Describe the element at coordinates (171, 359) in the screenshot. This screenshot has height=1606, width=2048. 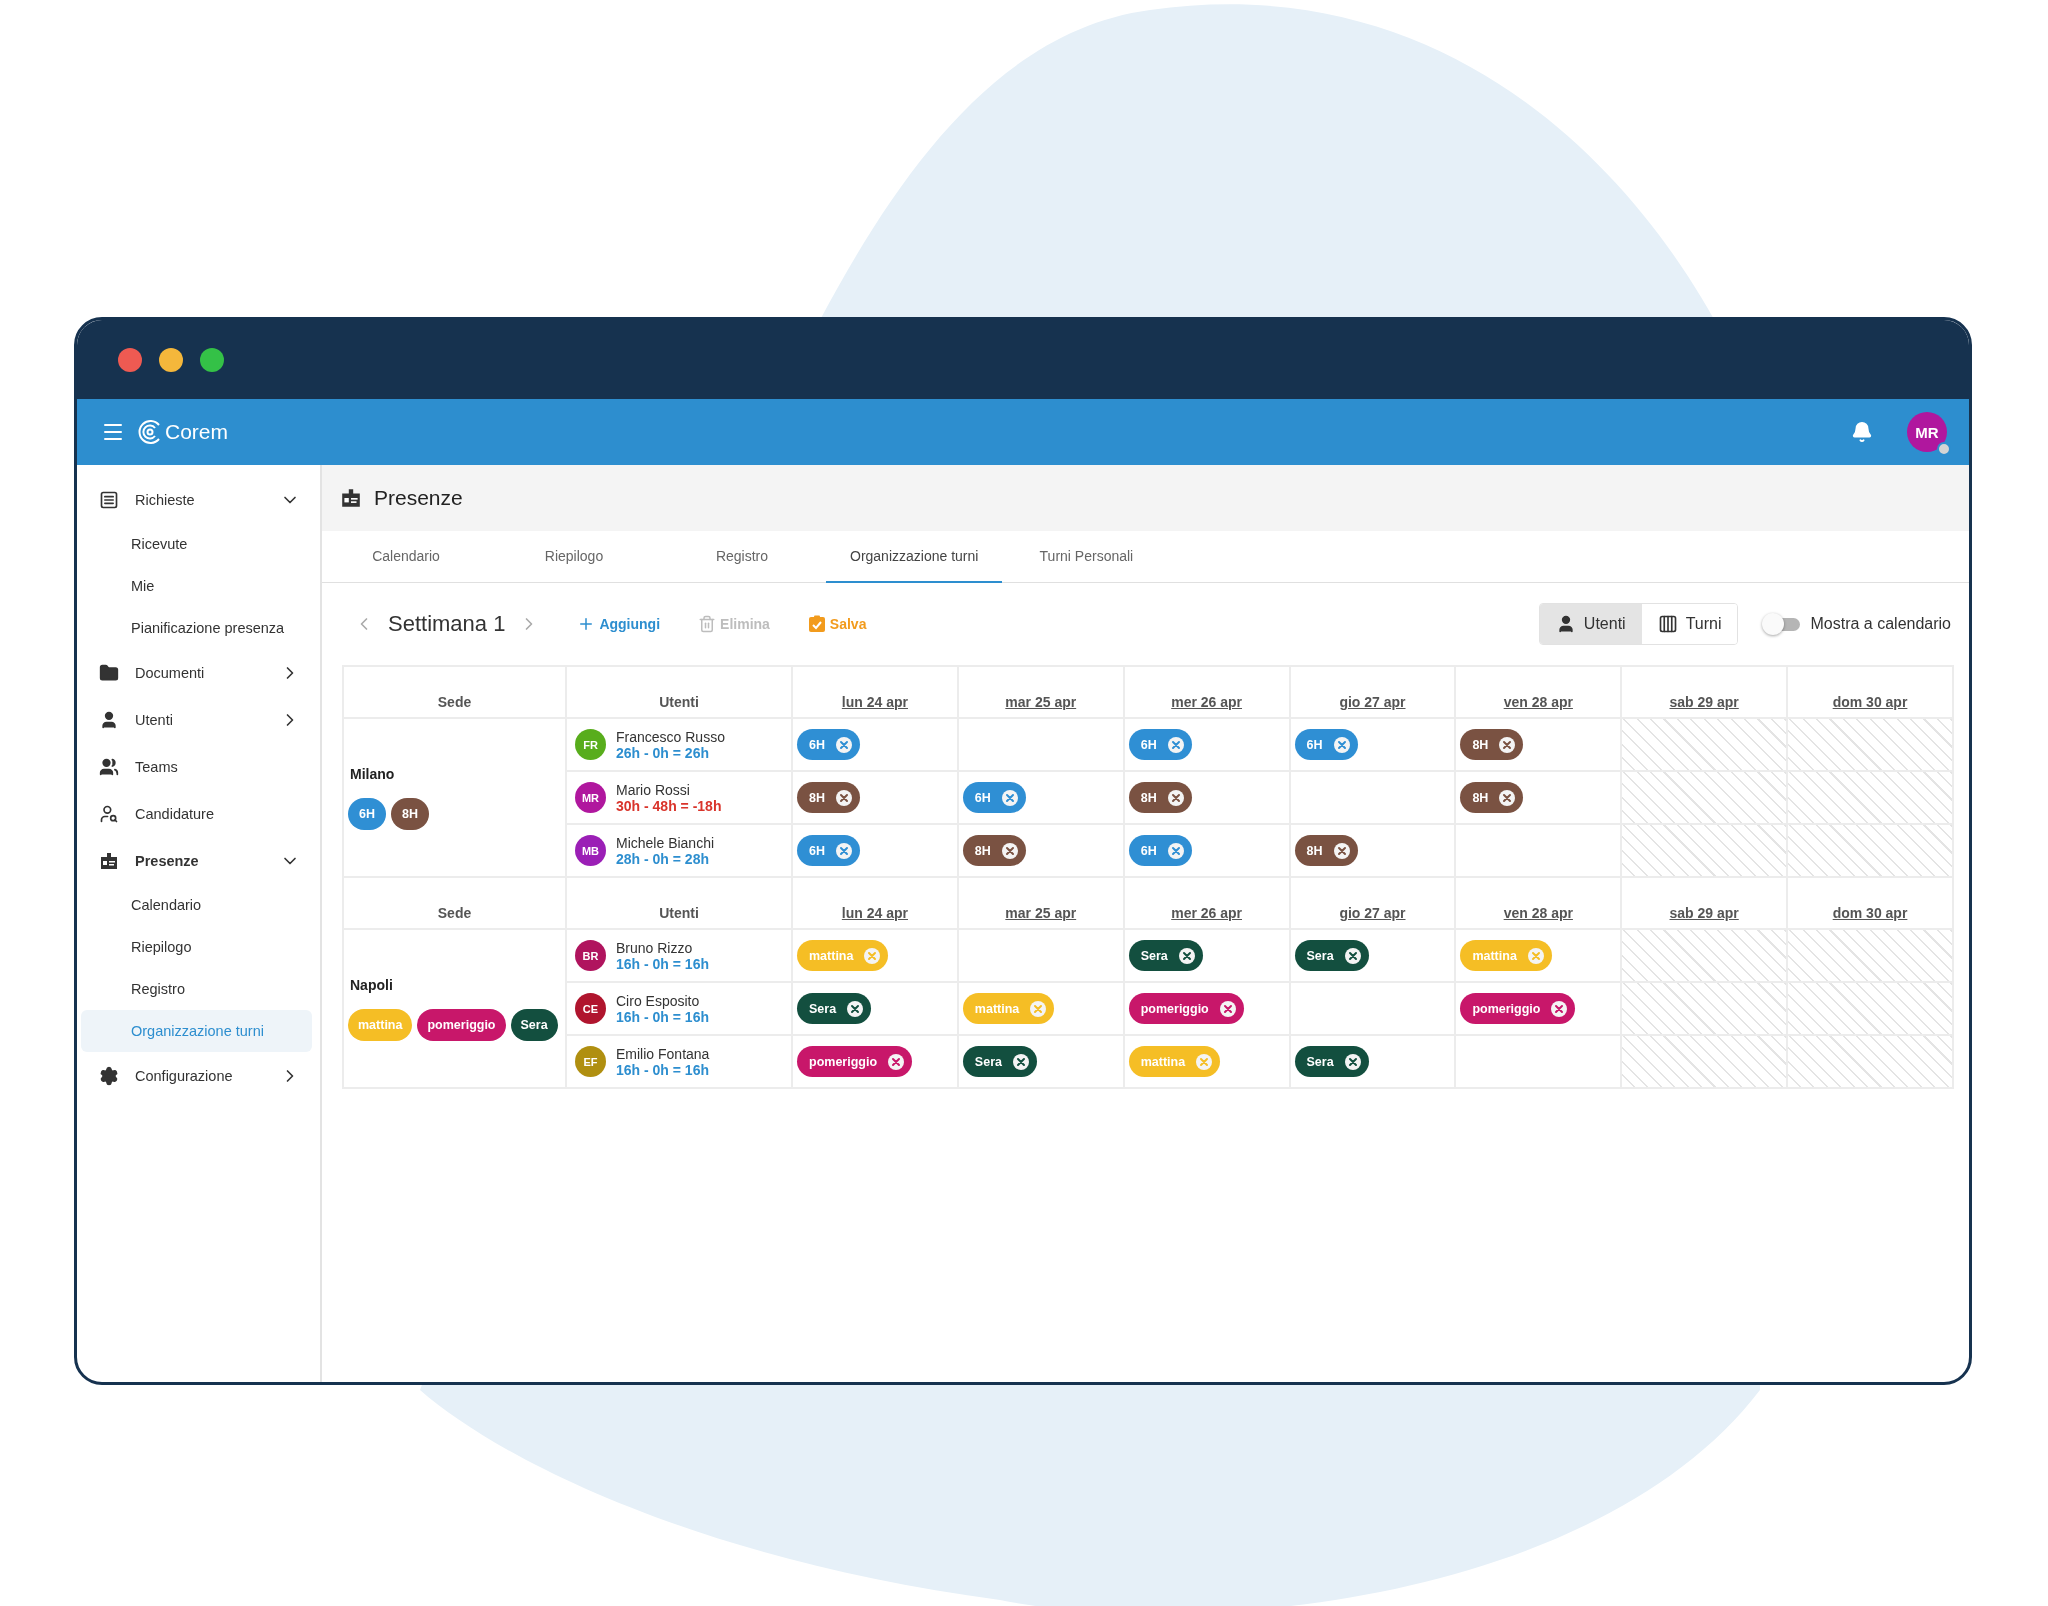
I see `minimize-dot` at that location.